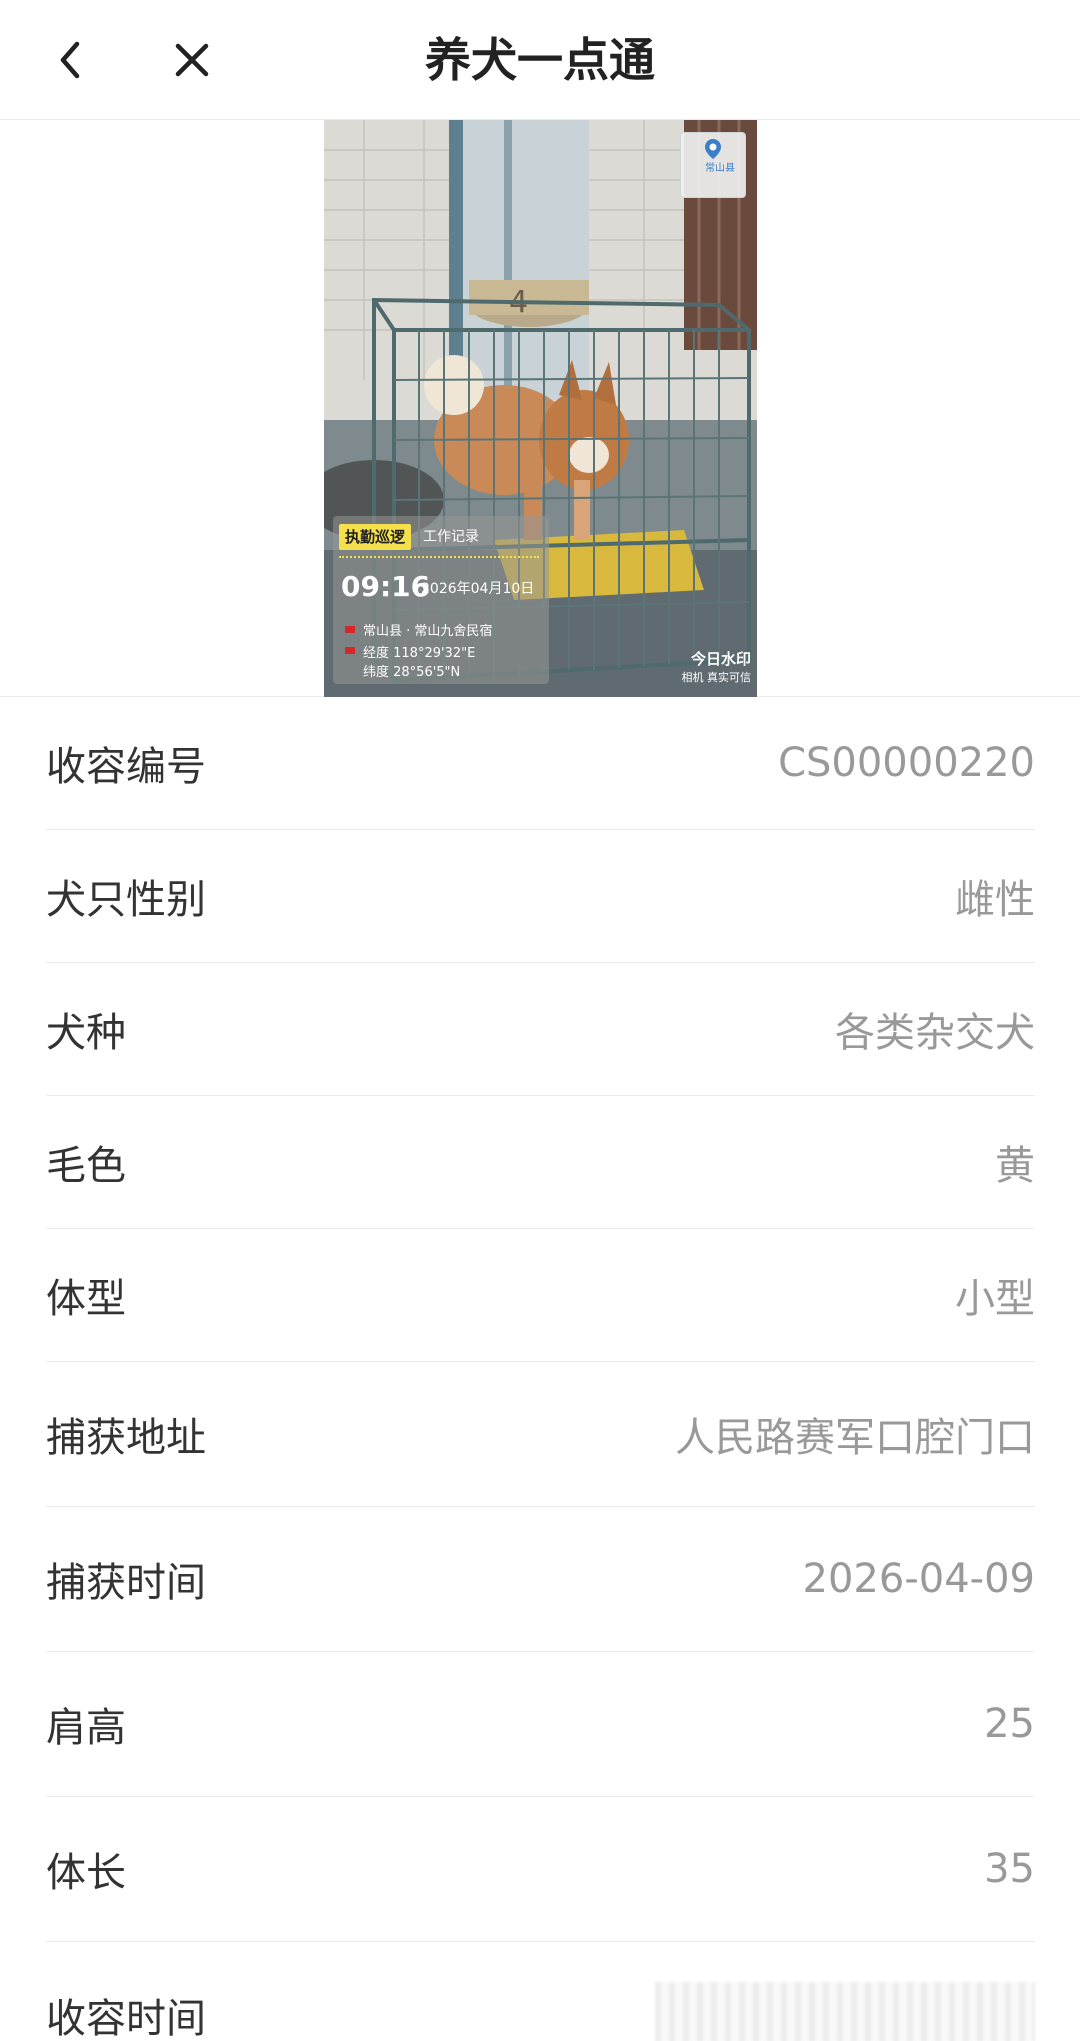 This screenshot has width=1080, height=2041. What do you see at coordinates (995, 900) in the screenshot?
I see `info-value: 雌性` at bounding box center [995, 900].